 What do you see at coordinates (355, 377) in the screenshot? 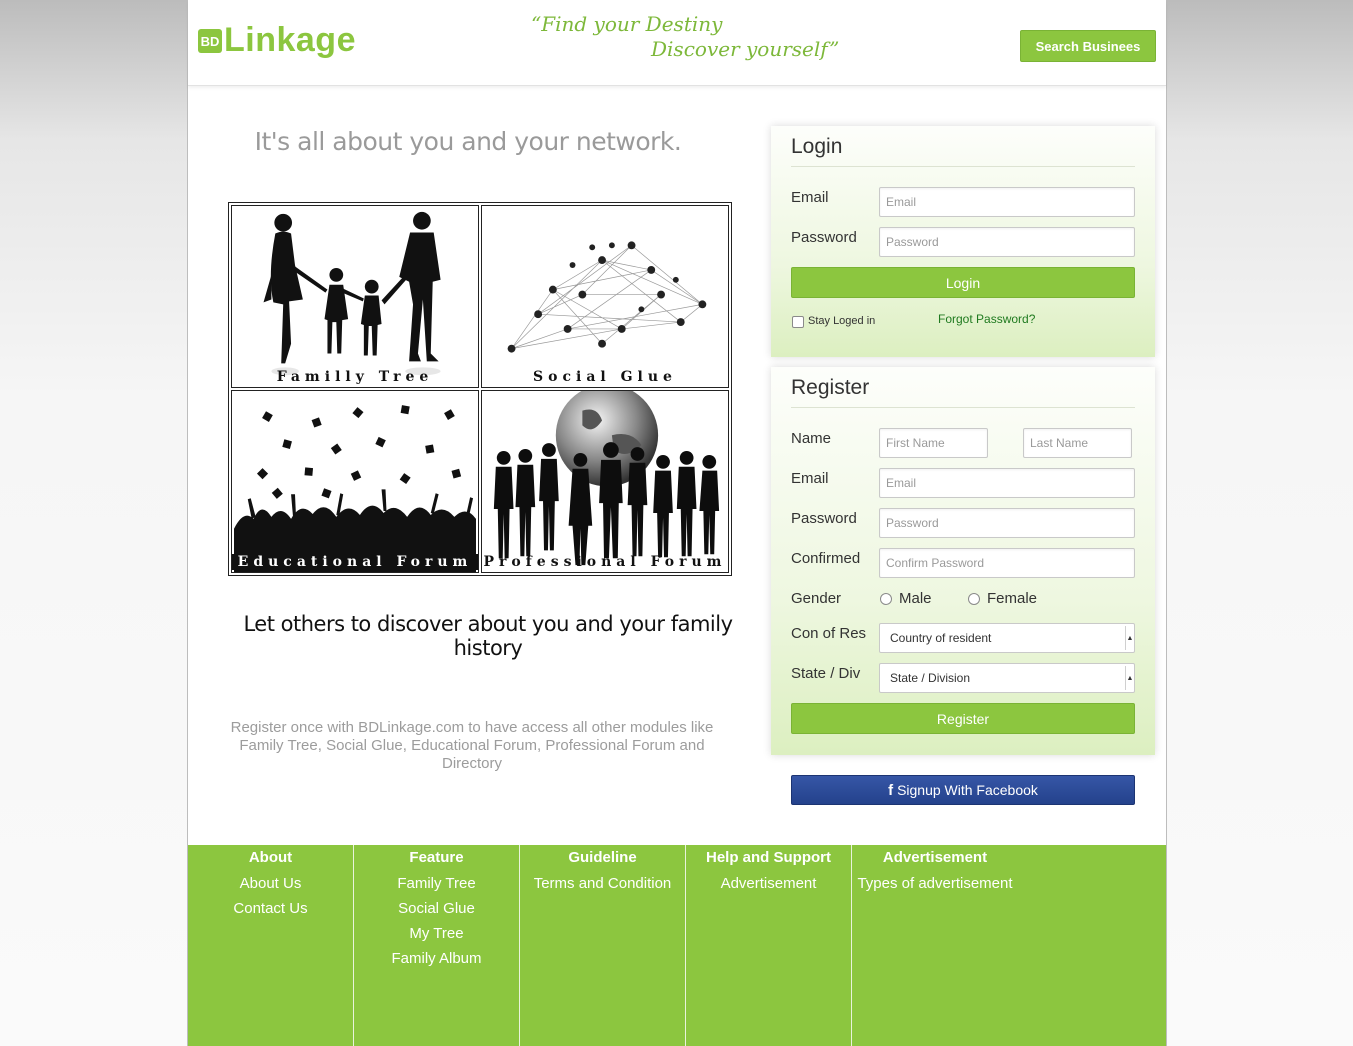
I see `tile-label: Familly Tree` at bounding box center [355, 377].